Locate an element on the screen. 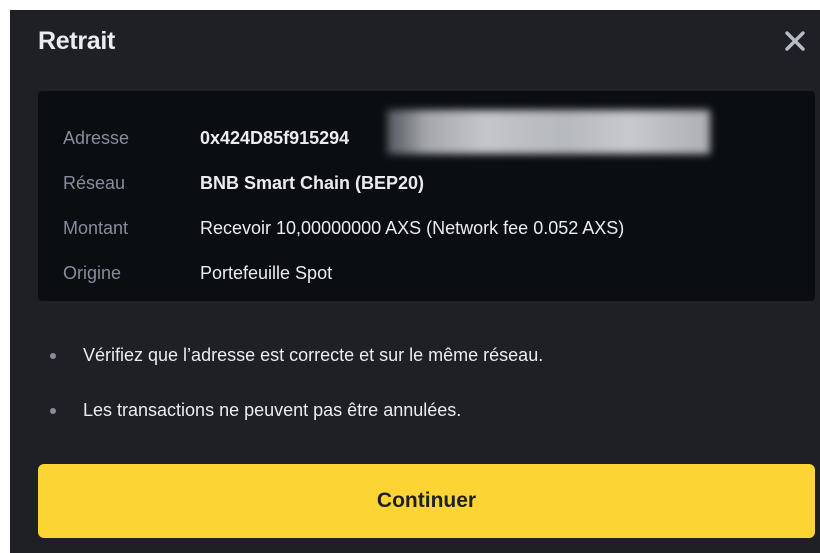 This screenshot has width=820, height=553. network-label: Réseau is located at coordinates (94, 183).